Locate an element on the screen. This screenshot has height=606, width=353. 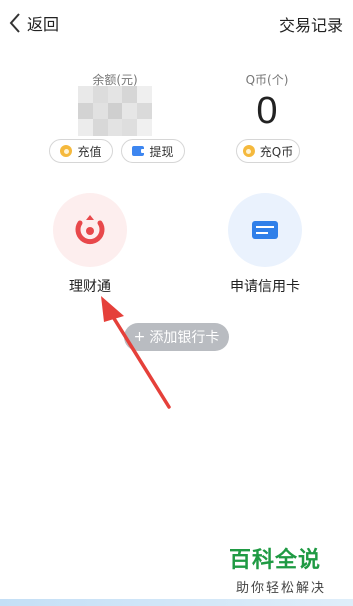
back-button: 返回 is located at coordinates (33, 23).